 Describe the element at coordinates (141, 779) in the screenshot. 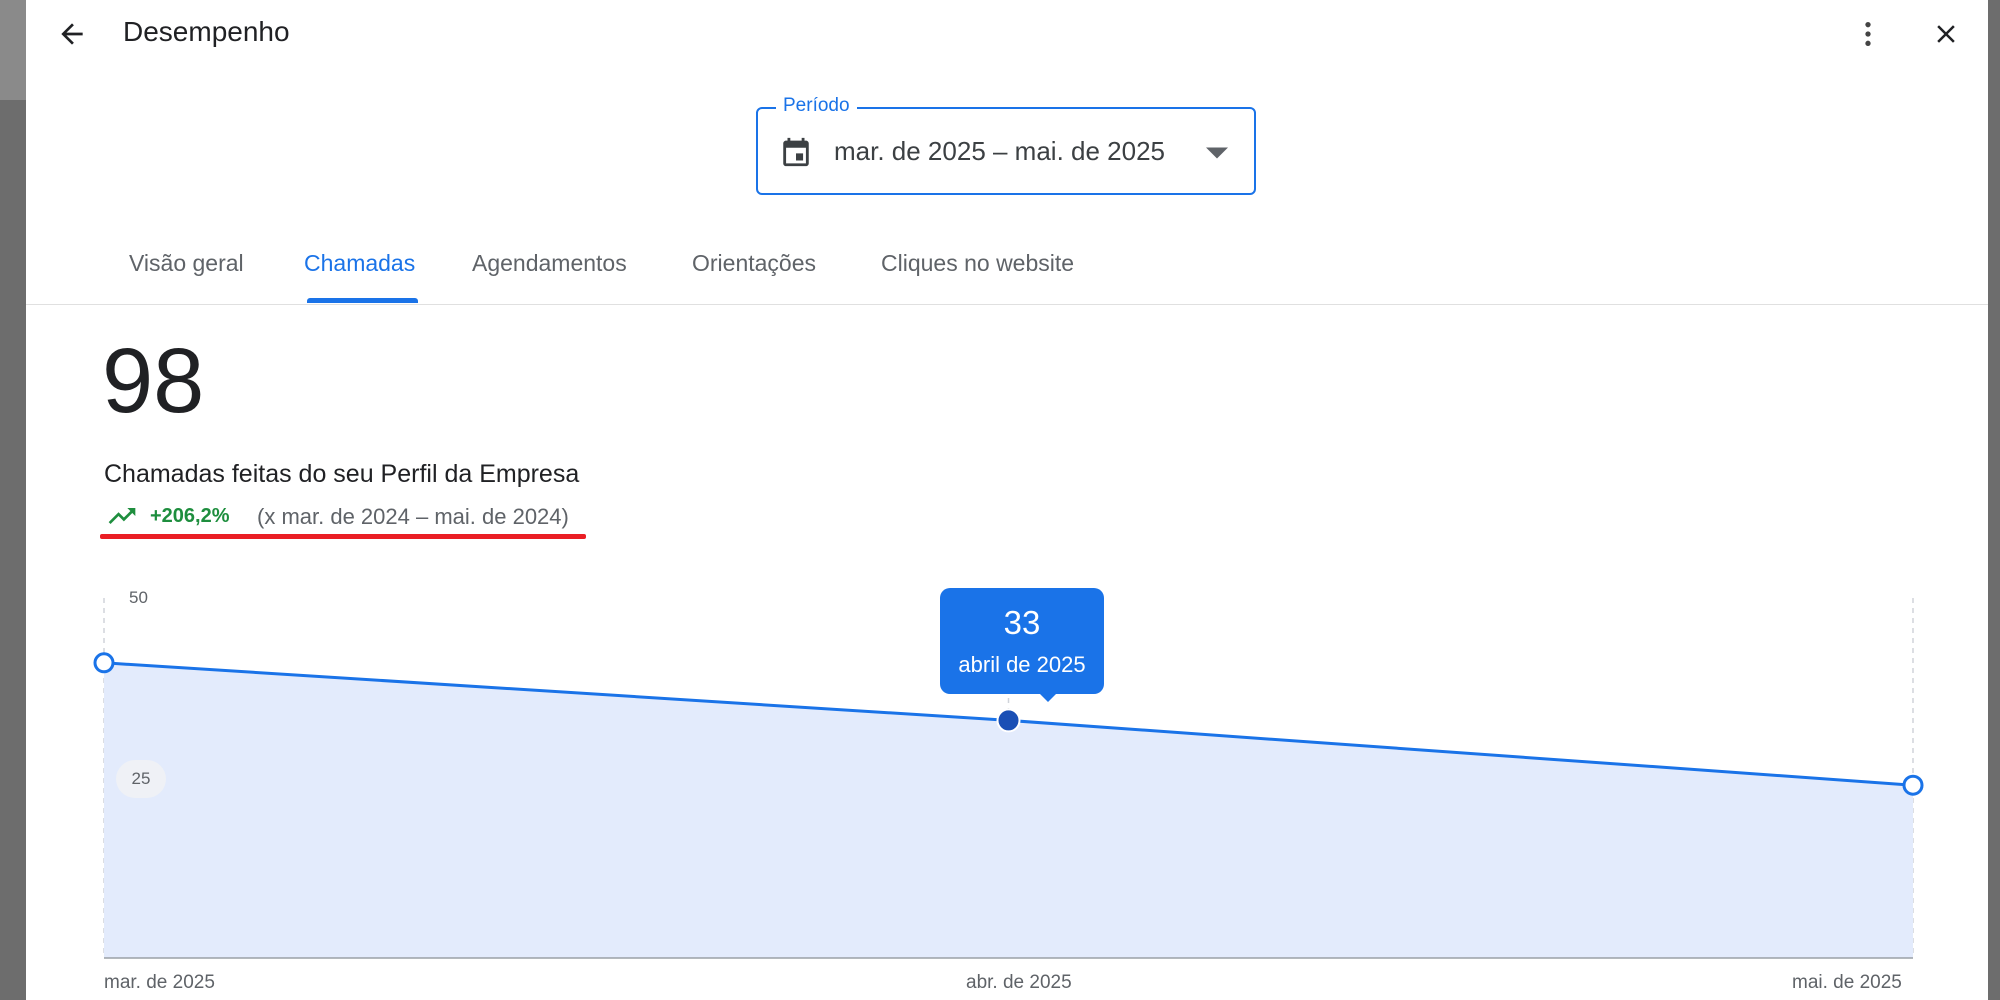

I see `y-tick-label: 25` at that location.